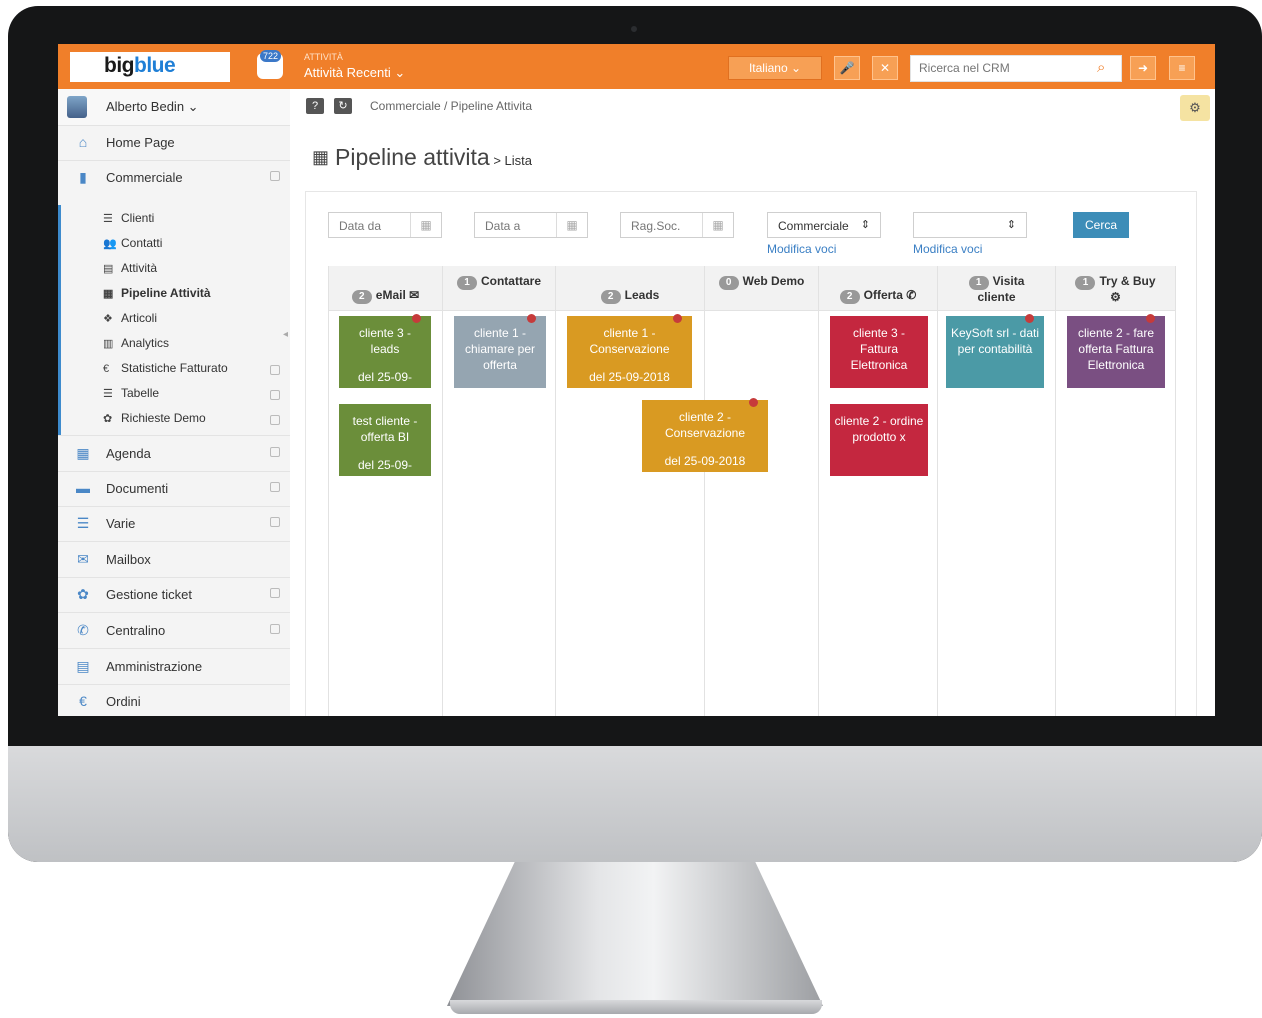  I want to click on activity-card: cliente 3 - Fattura Elettronica, so click(879, 352).